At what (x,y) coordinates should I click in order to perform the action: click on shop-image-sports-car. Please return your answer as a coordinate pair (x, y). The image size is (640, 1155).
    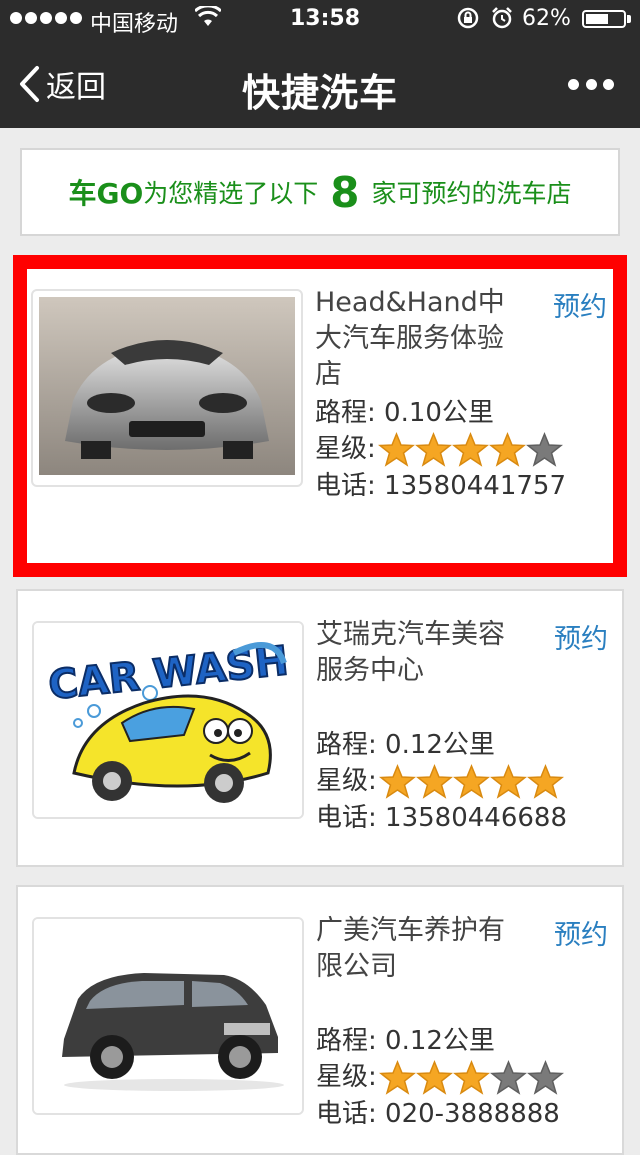
    Looking at the image, I should click on (167, 388).